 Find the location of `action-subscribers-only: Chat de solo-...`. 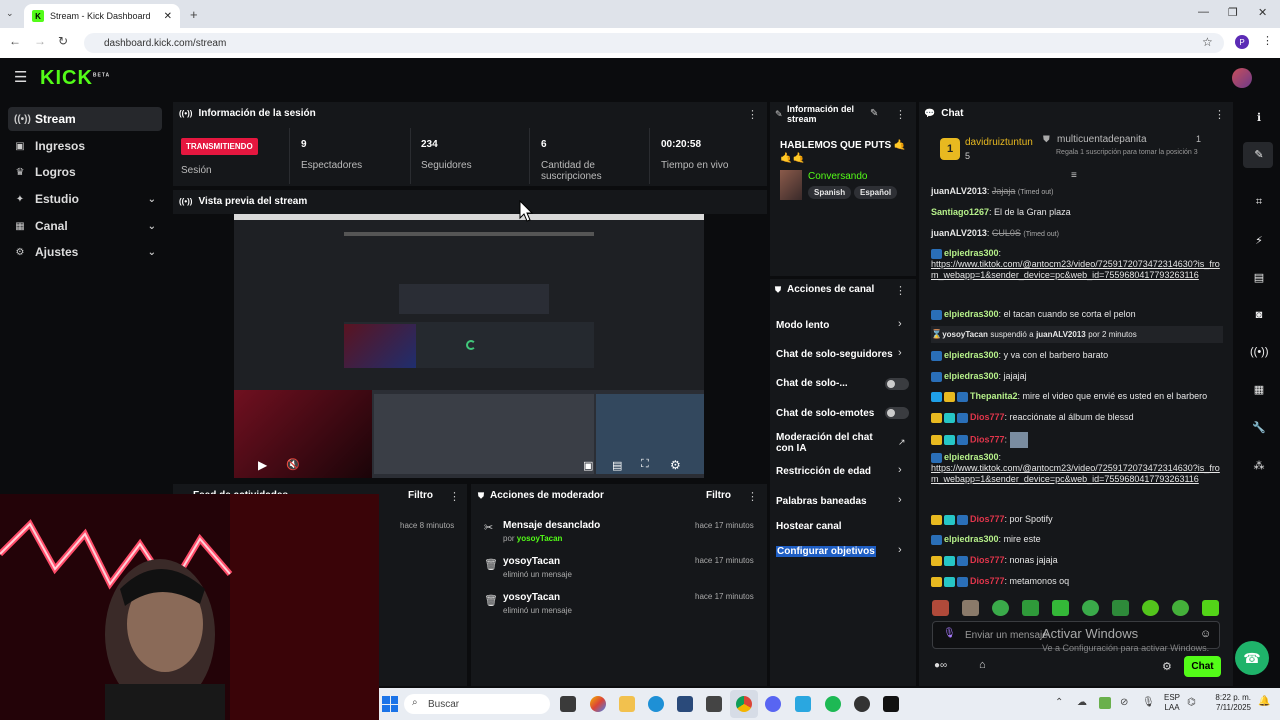

action-subscribers-only: Chat de solo-... is located at coordinates (812, 383).